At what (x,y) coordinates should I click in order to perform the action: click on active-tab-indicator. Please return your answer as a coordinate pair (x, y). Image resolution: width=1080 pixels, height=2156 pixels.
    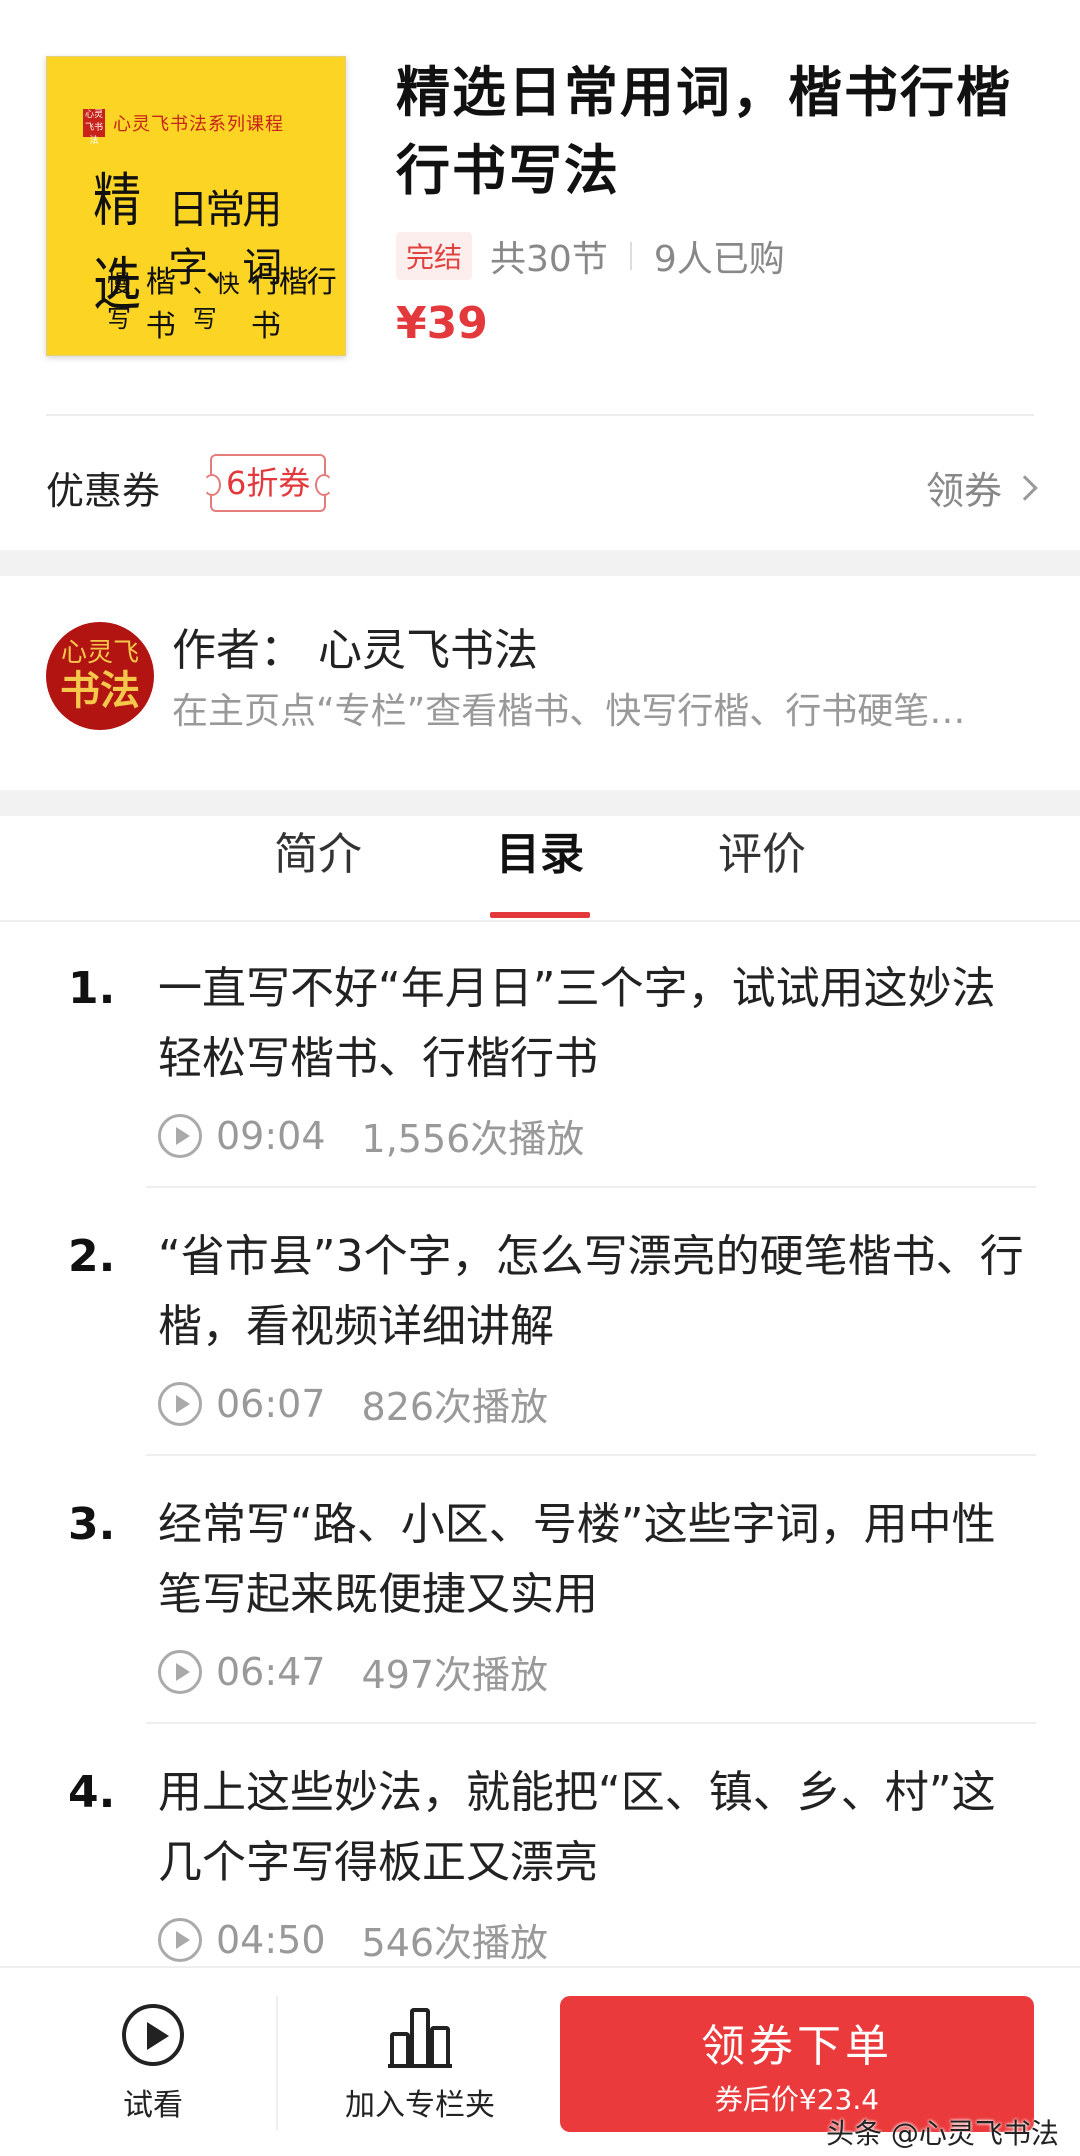
    Looking at the image, I should click on (540, 915).